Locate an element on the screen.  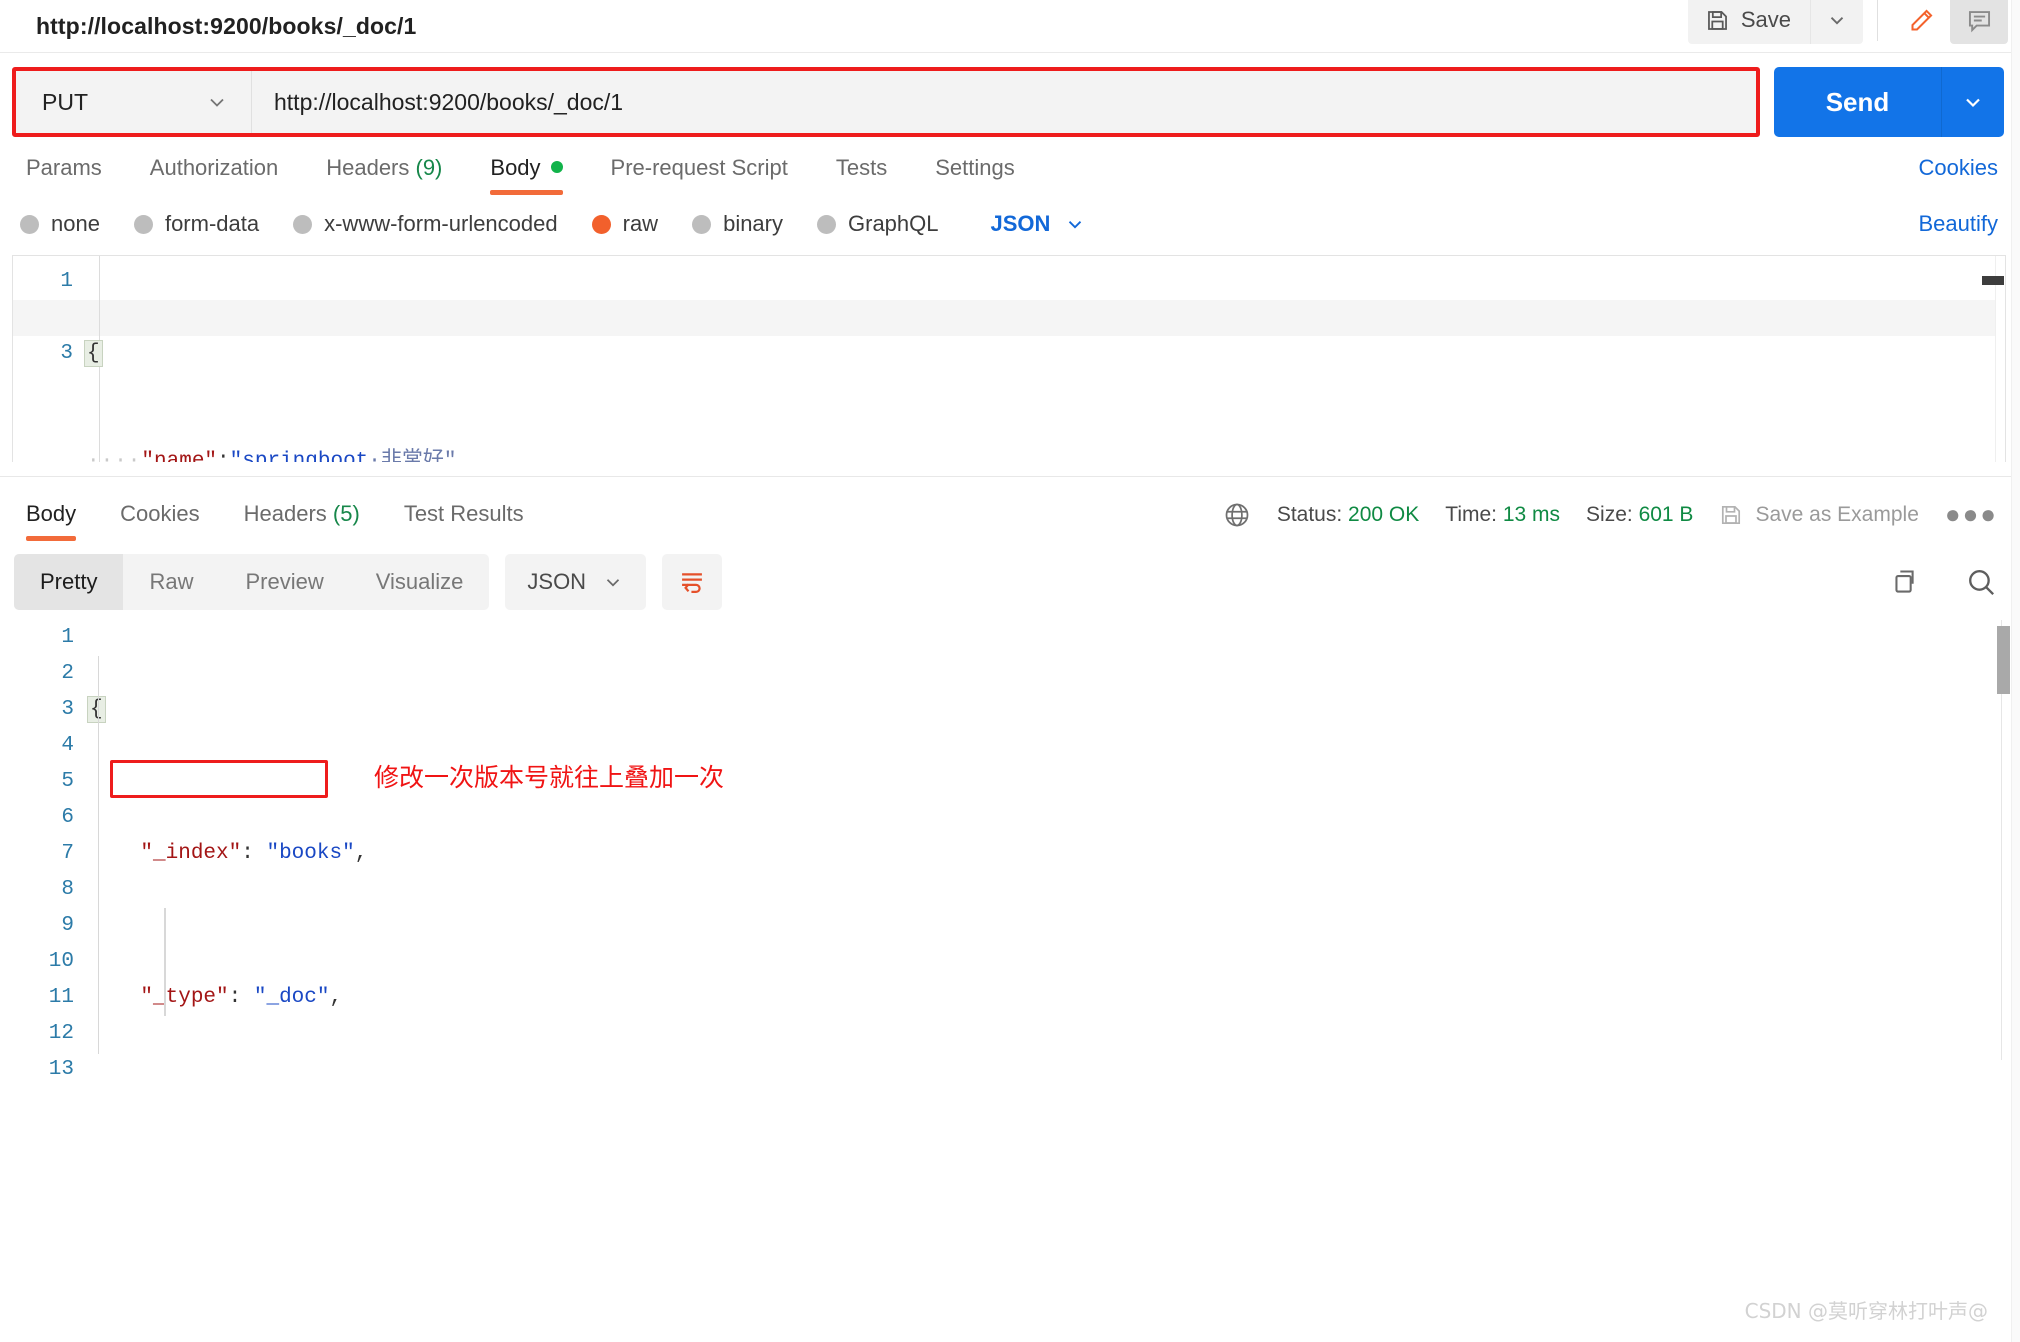
status-group: Status: 200 OK is located at coordinates (1348, 515).